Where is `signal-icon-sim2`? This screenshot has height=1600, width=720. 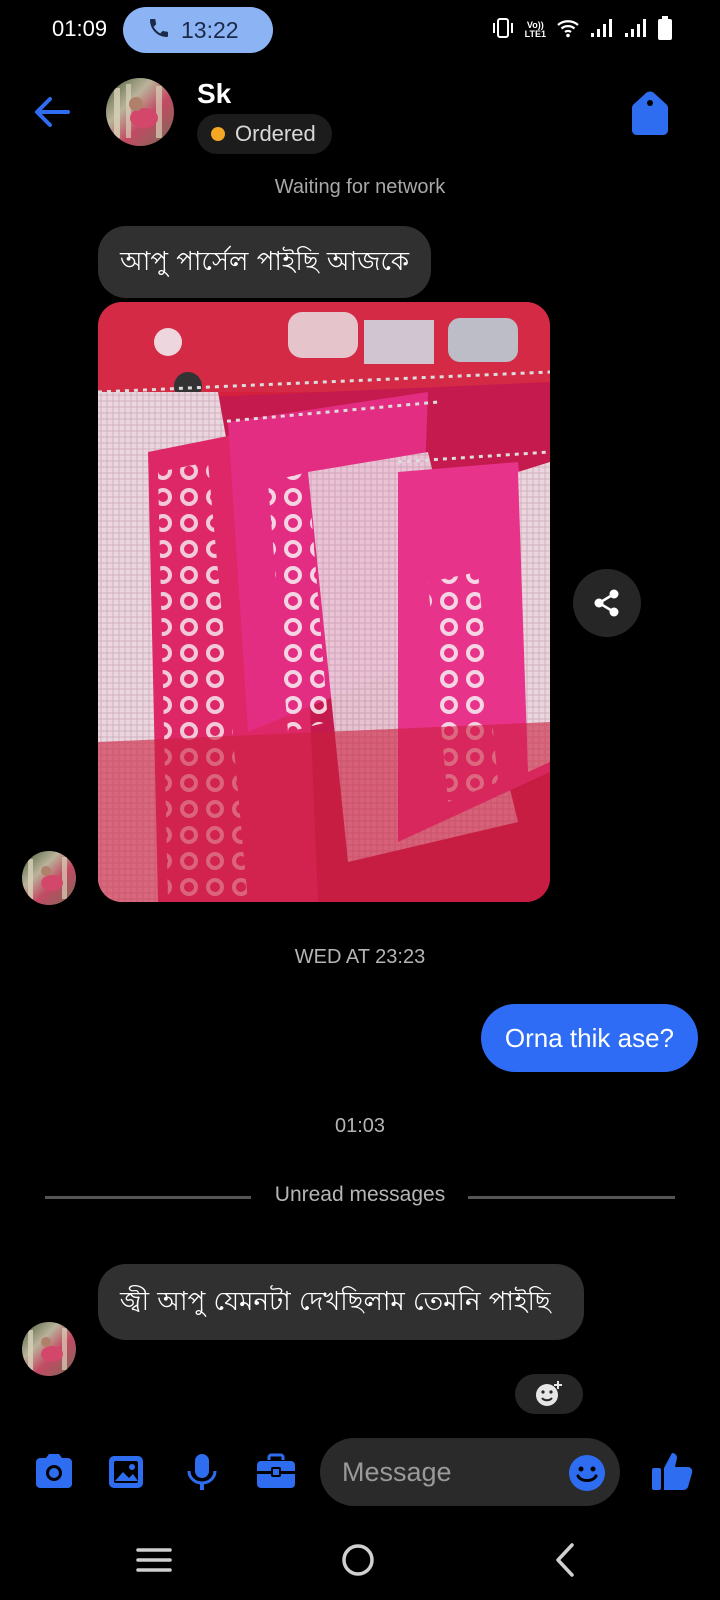
signal-icon-sim2 is located at coordinates (636, 30).